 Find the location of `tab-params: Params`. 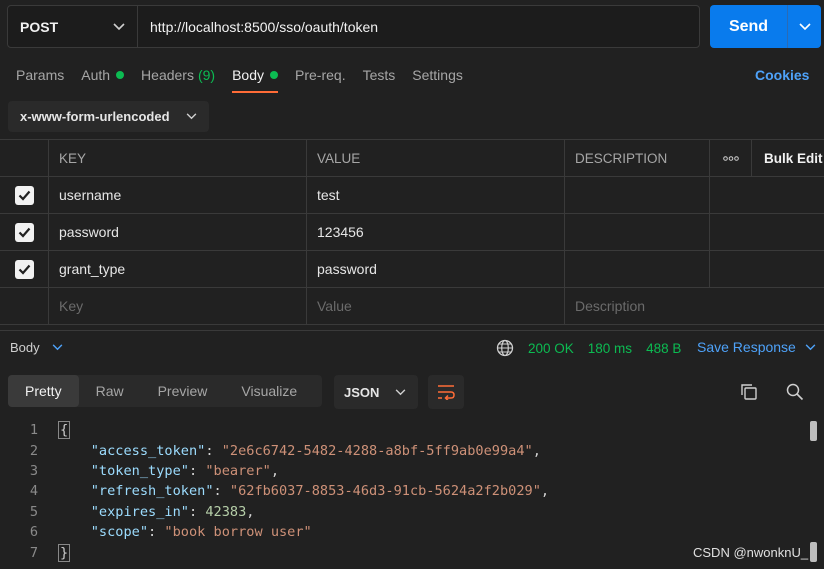

tab-params: Params is located at coordinates (40, 75).